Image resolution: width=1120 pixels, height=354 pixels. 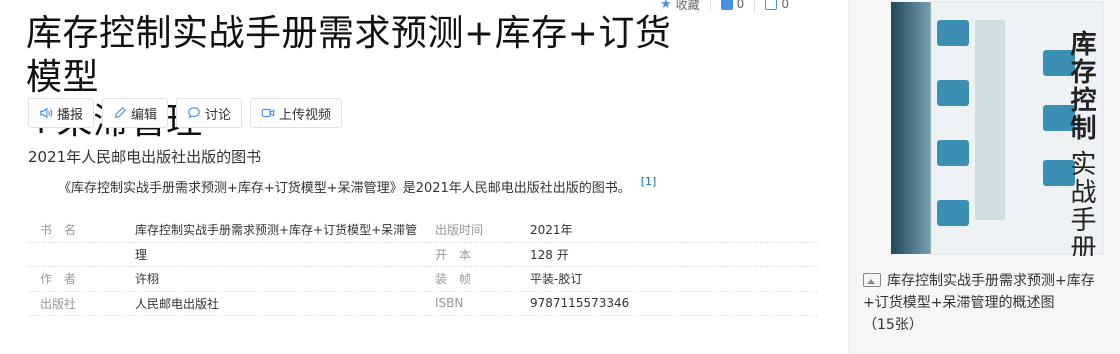 I want to click on info-value: 人民邮电出版社, so click(x=177, y=303).